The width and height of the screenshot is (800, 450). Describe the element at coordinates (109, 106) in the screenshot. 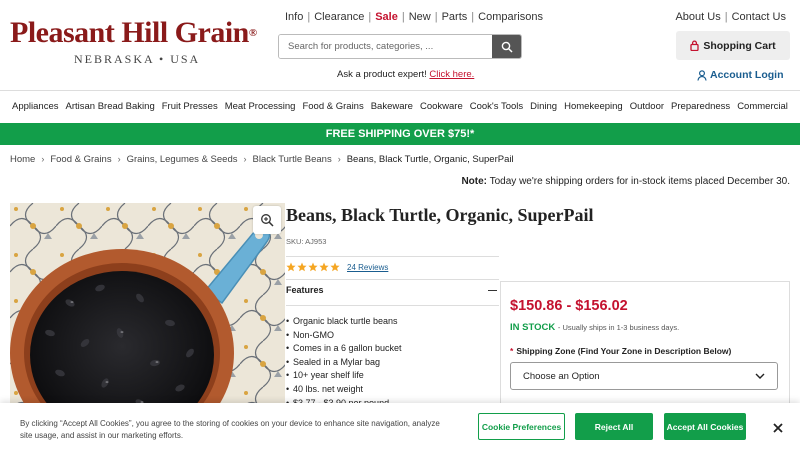

I see `nav-item-artisan-bread-baking: Artisan Bread Baking` at that location.